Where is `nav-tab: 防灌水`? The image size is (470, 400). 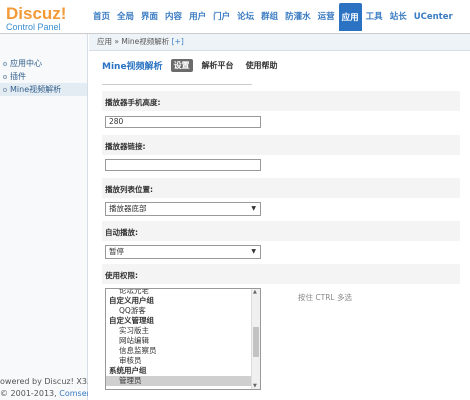 nav-tab: 防灌水 is located at coordinates (298, 17).